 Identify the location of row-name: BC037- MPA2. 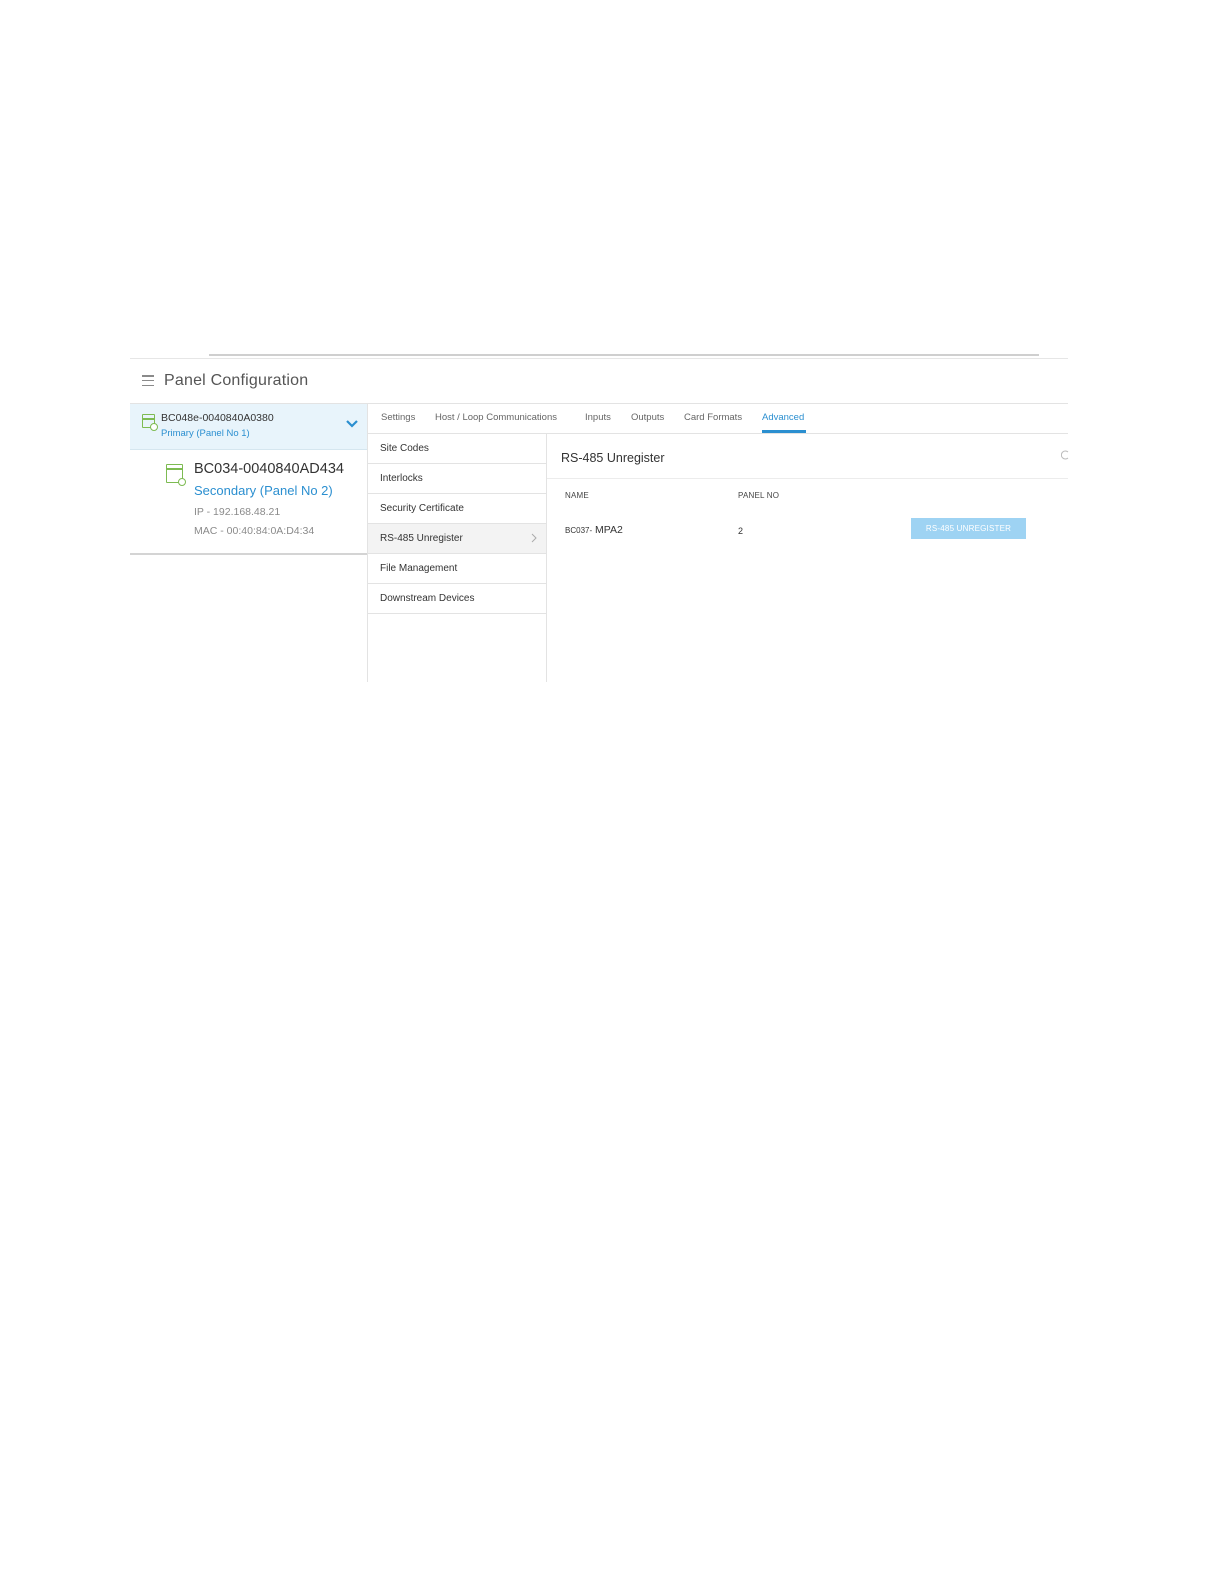
(594, 530).